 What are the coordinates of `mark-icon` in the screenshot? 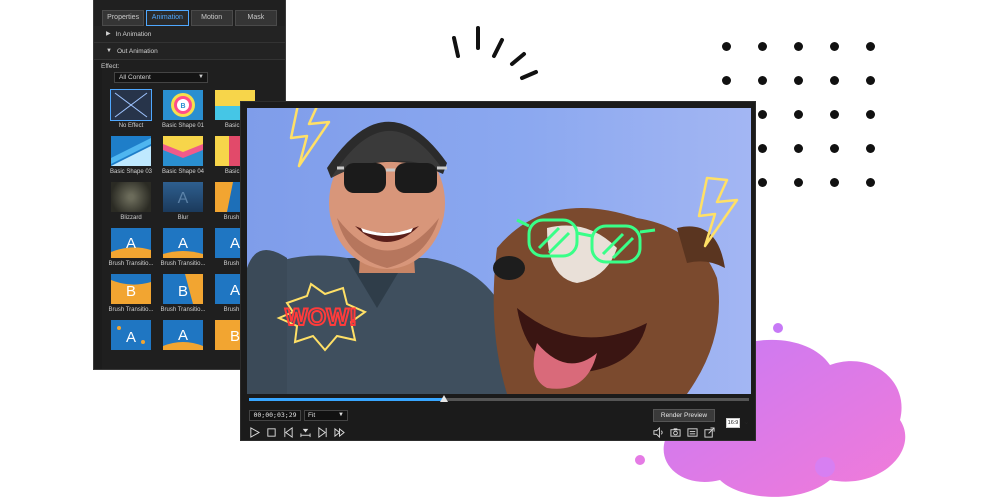 It's located at (305, 432).